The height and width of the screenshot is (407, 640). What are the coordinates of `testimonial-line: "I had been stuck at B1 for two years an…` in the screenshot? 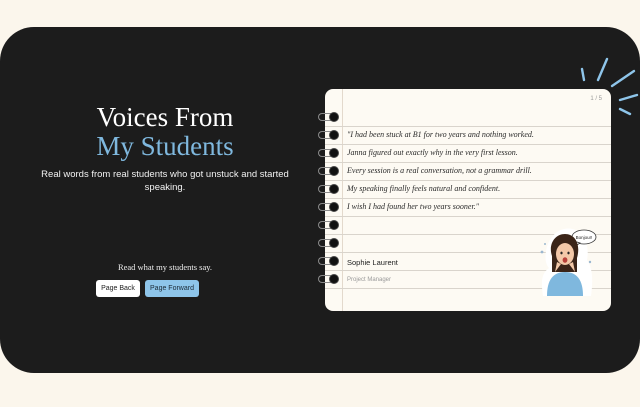 It's located at (440, 134).